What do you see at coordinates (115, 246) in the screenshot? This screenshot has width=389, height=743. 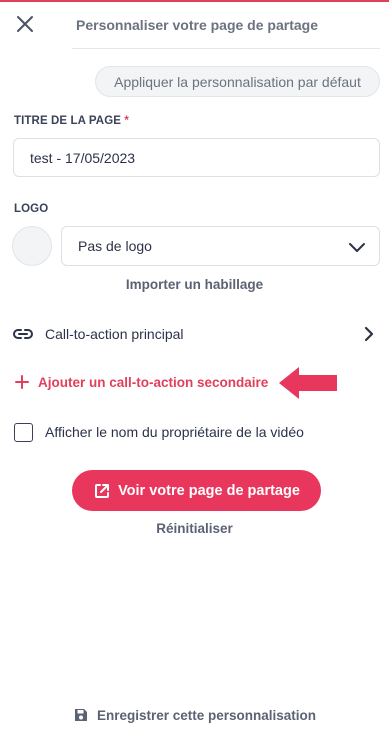 I see `logo-select-value: Pas de logo` at bounding box center [115, 246].